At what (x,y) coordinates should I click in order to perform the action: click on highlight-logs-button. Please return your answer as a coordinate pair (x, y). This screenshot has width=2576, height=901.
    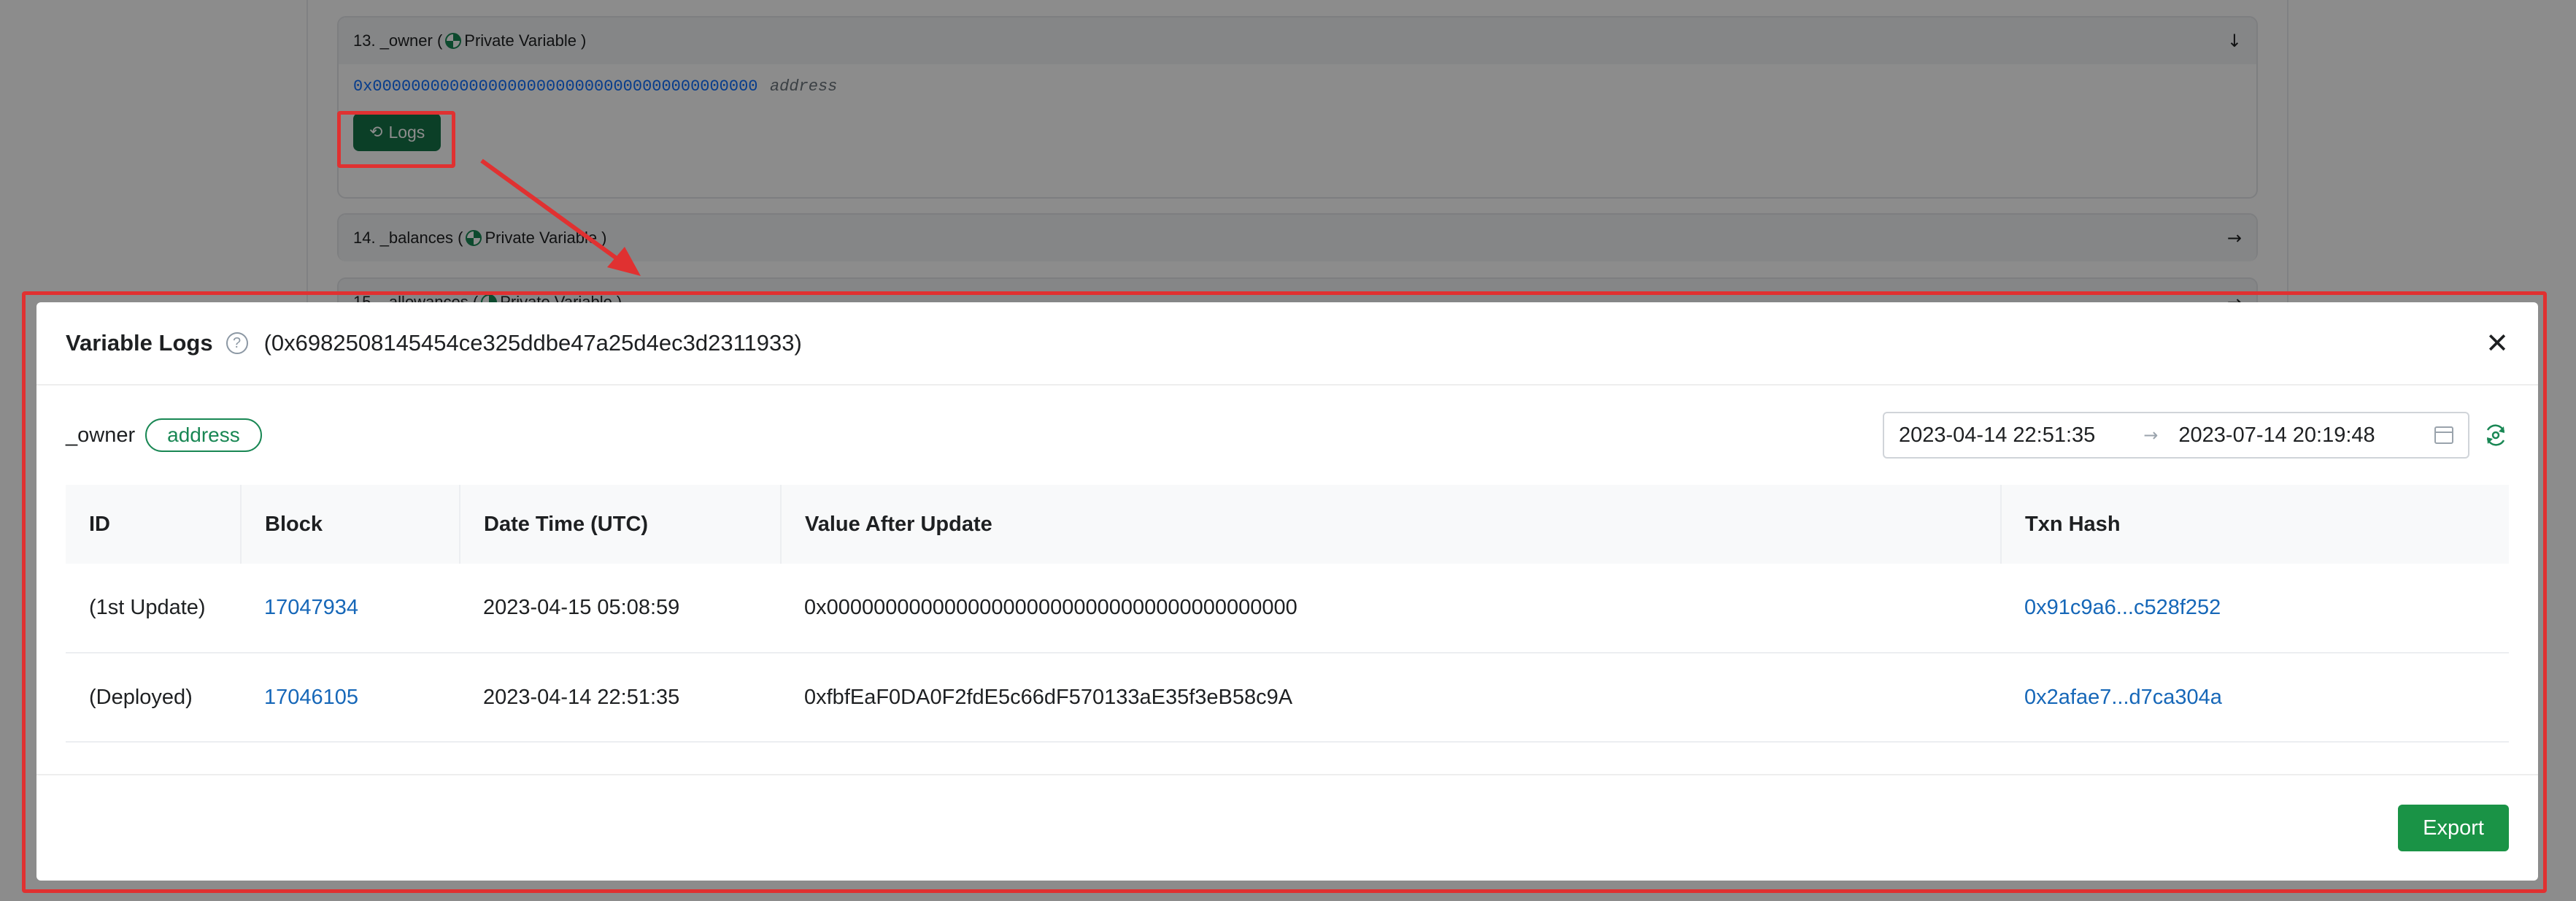
    Looking at the image, I should click on (396, 140).